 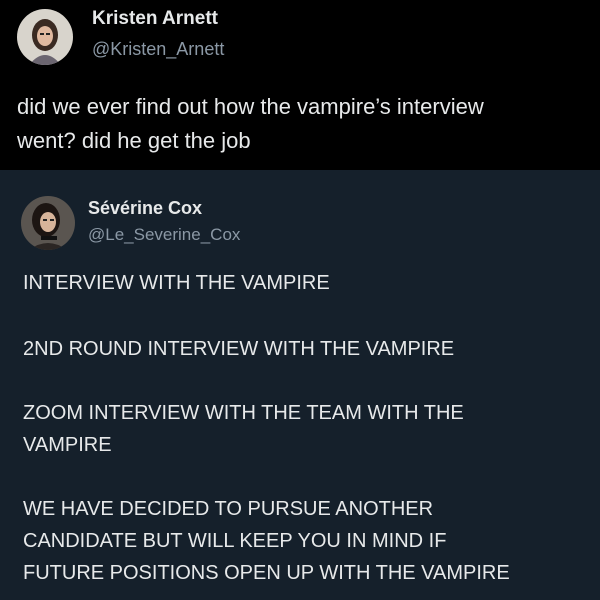 What do you see at coordinates (164, 235) in the screenshot?
I see `author-handle: @Le_Severine_Cox` at bounding box center [164, 235].